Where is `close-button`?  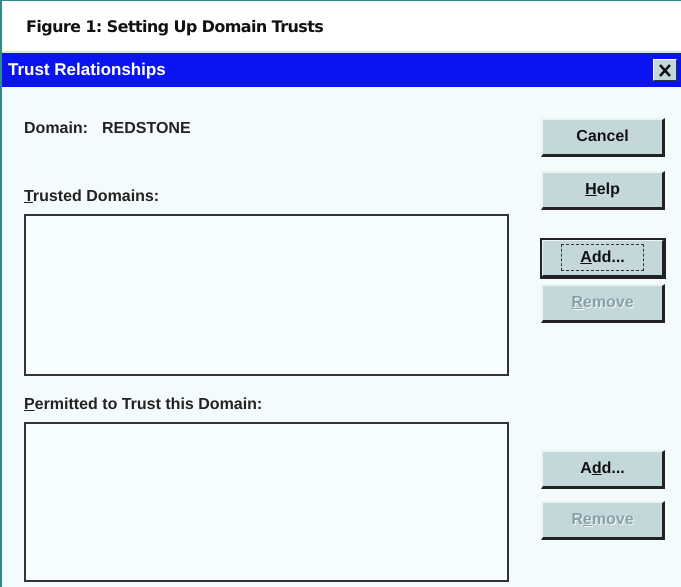
close-button is located at coordinates (665, 70).